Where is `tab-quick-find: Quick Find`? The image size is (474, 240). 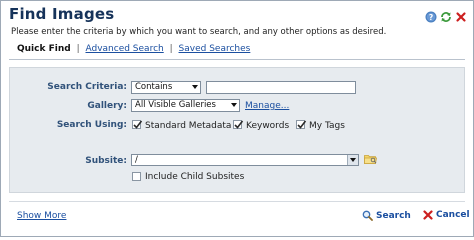
tab-quick-find: Quick Find is located at coordinates (44, 49).